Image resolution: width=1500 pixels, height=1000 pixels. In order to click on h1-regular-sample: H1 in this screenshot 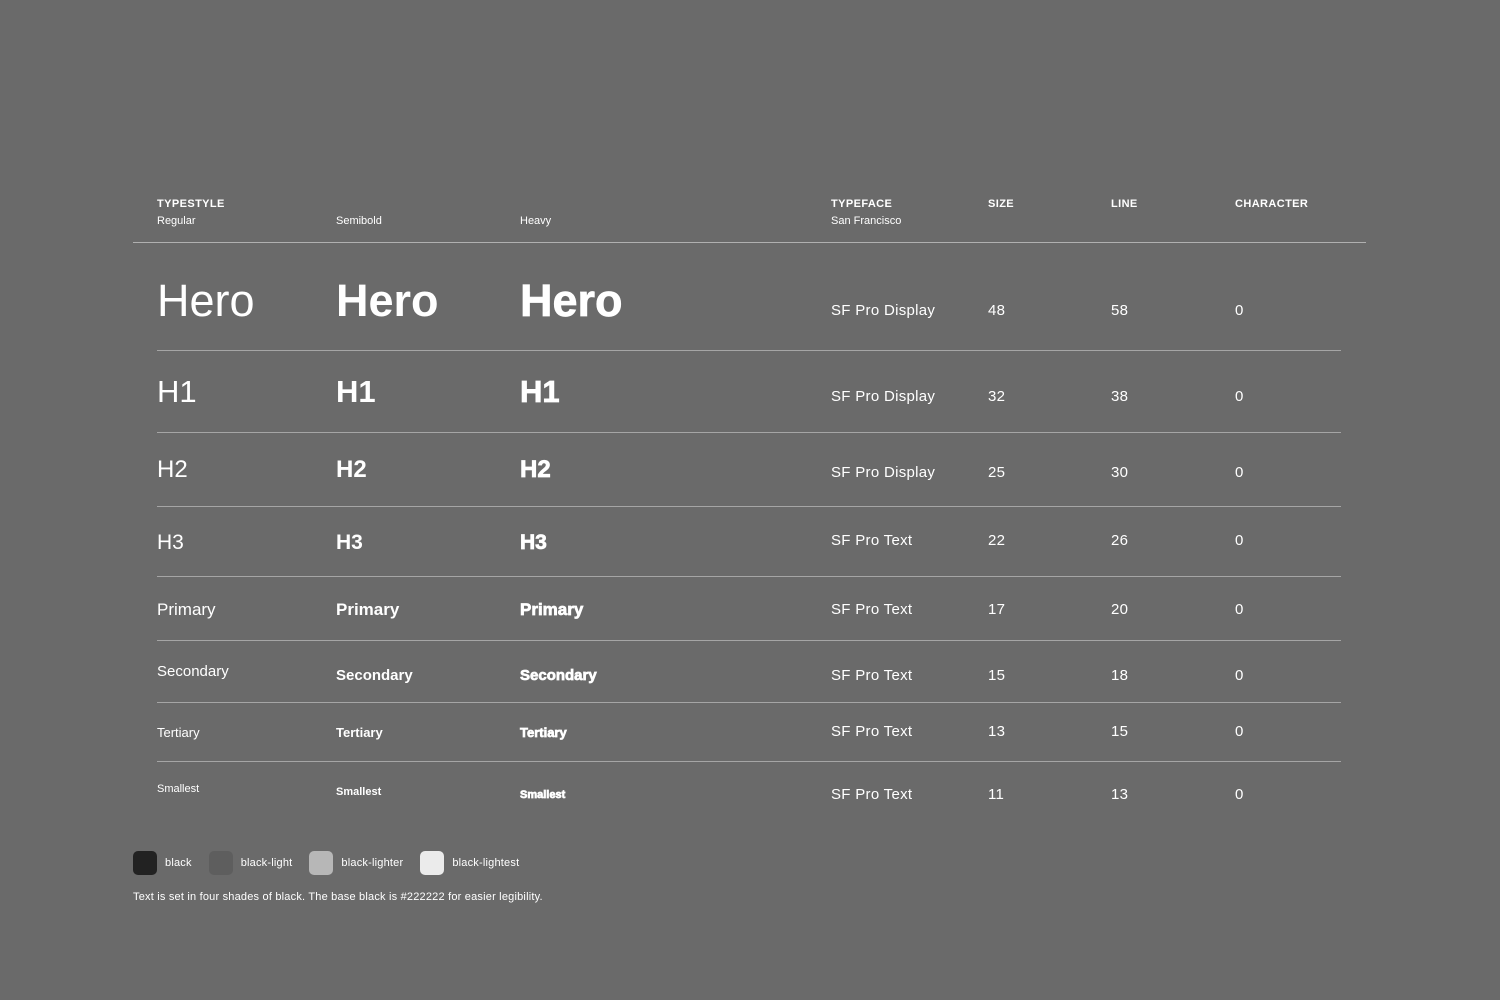, I will do `click(177, 391)`.